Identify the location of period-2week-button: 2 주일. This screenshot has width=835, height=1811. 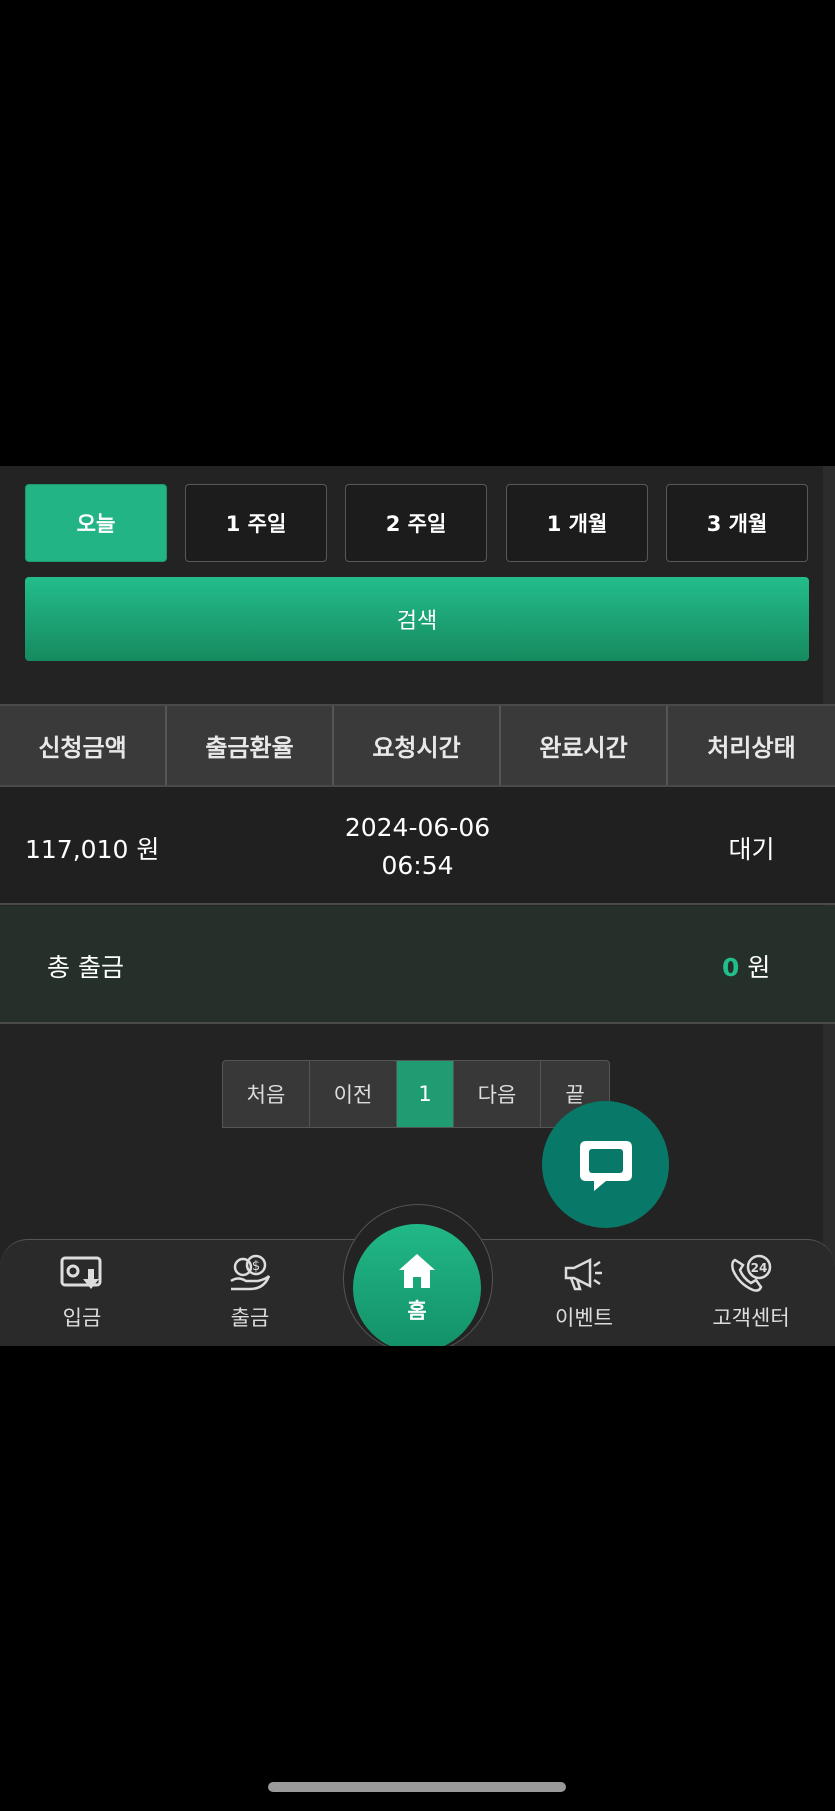
(416, 523).